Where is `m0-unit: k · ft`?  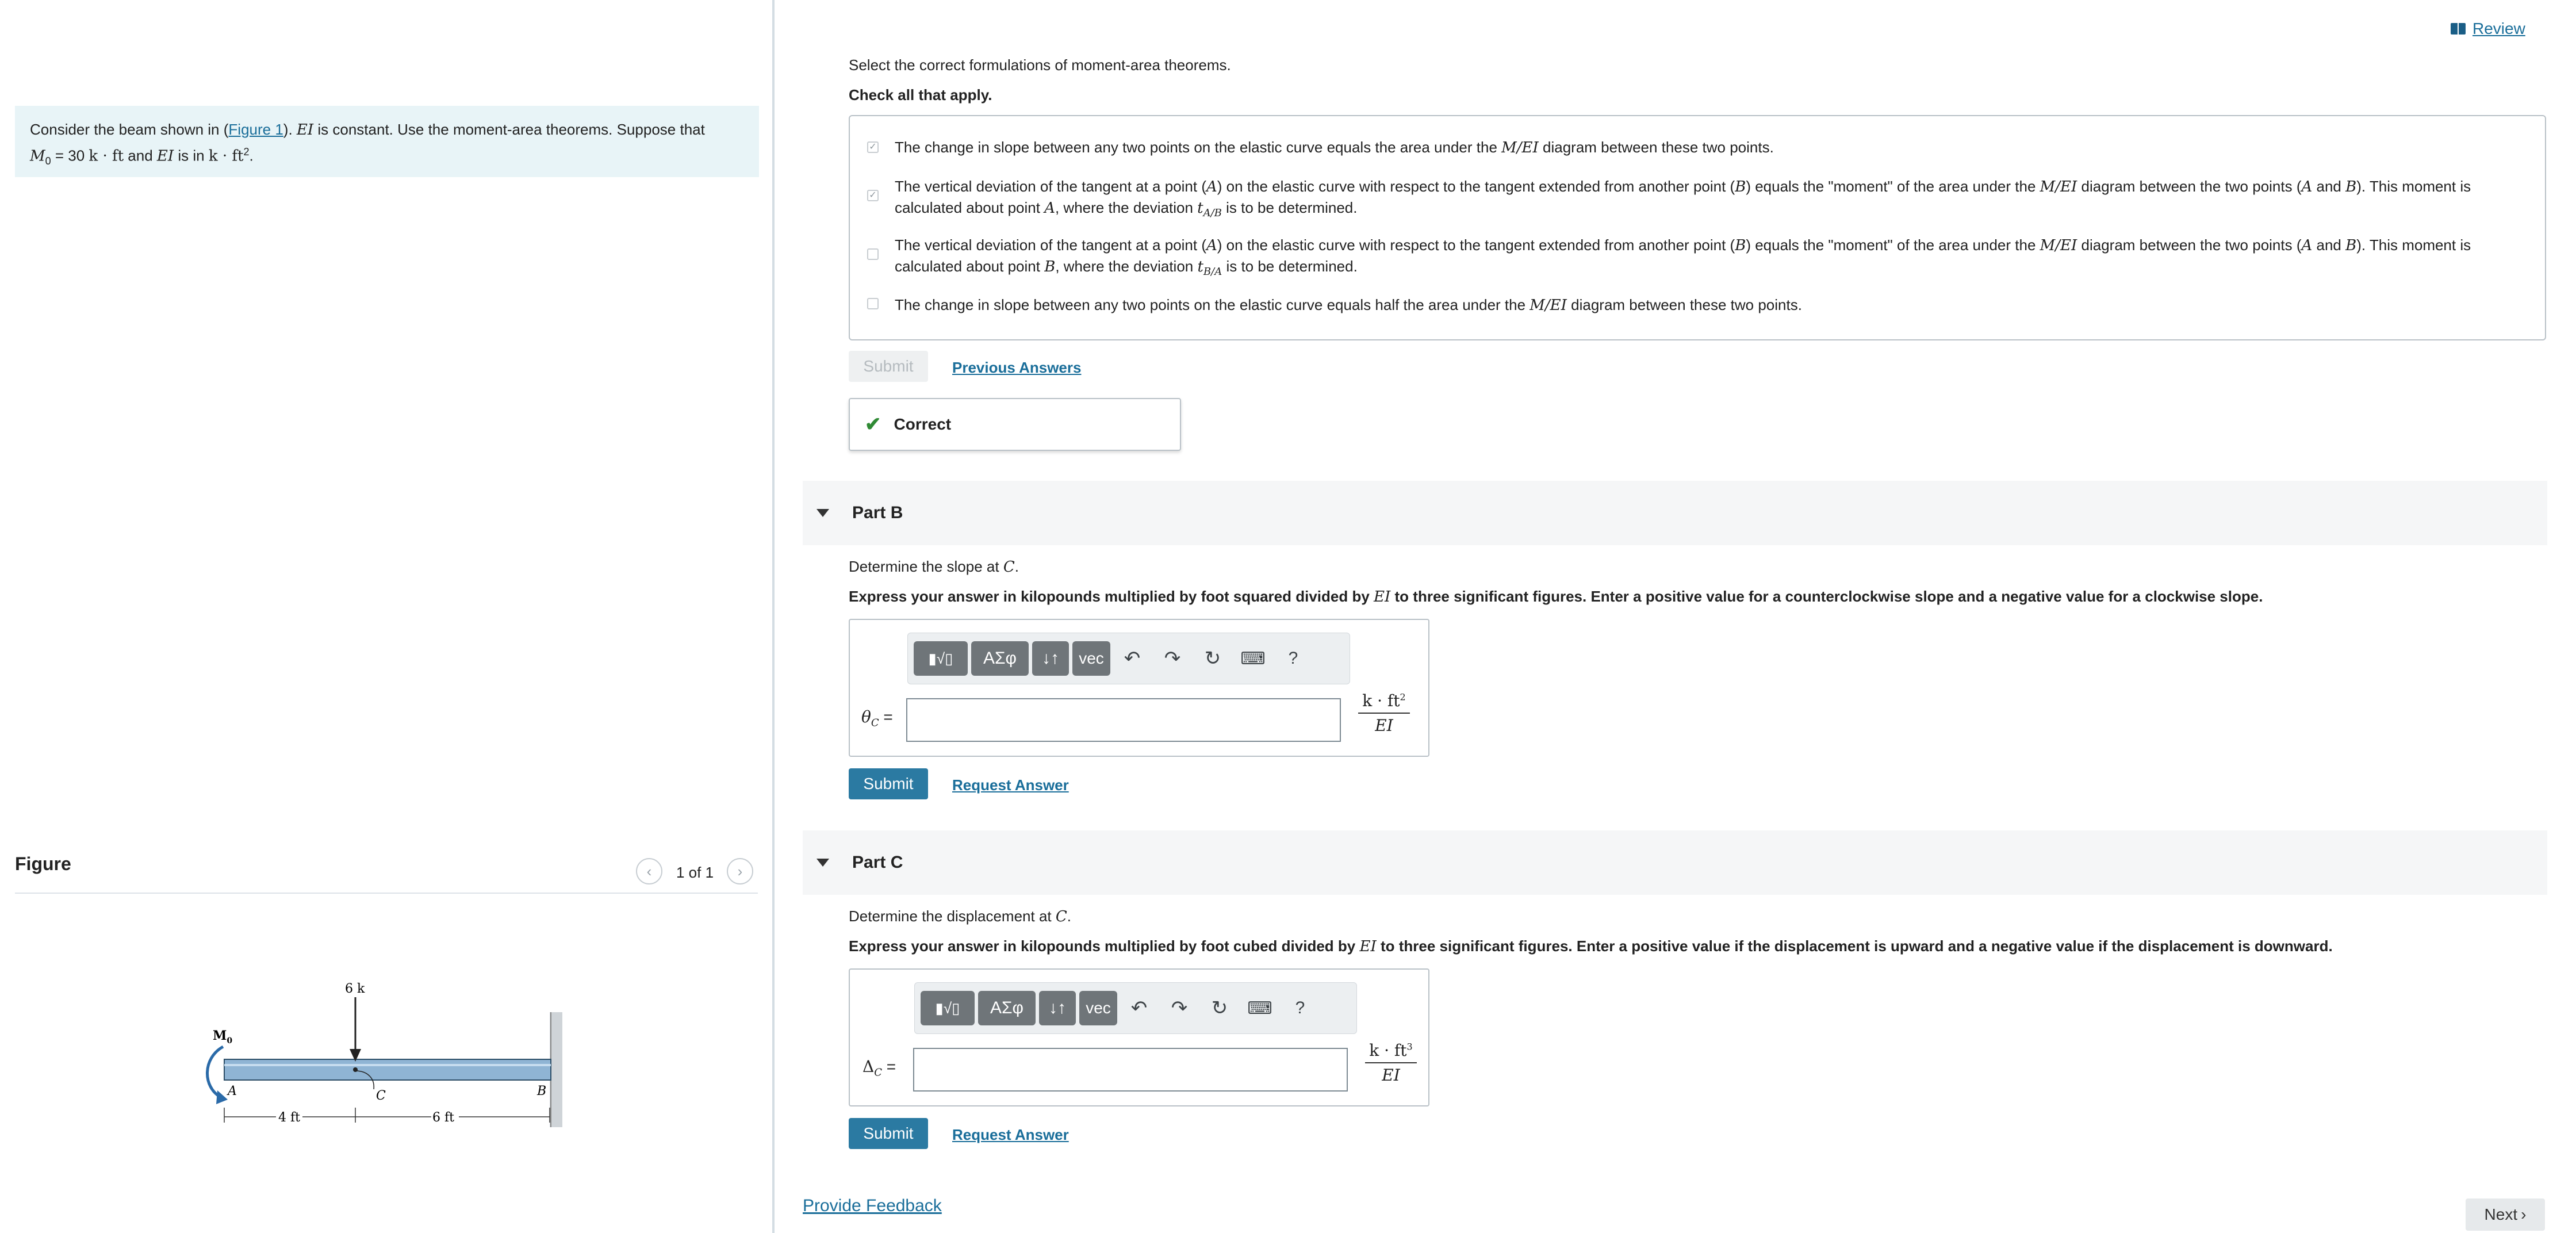
m0-unit: k · ft is located at coordinates (106, 156).